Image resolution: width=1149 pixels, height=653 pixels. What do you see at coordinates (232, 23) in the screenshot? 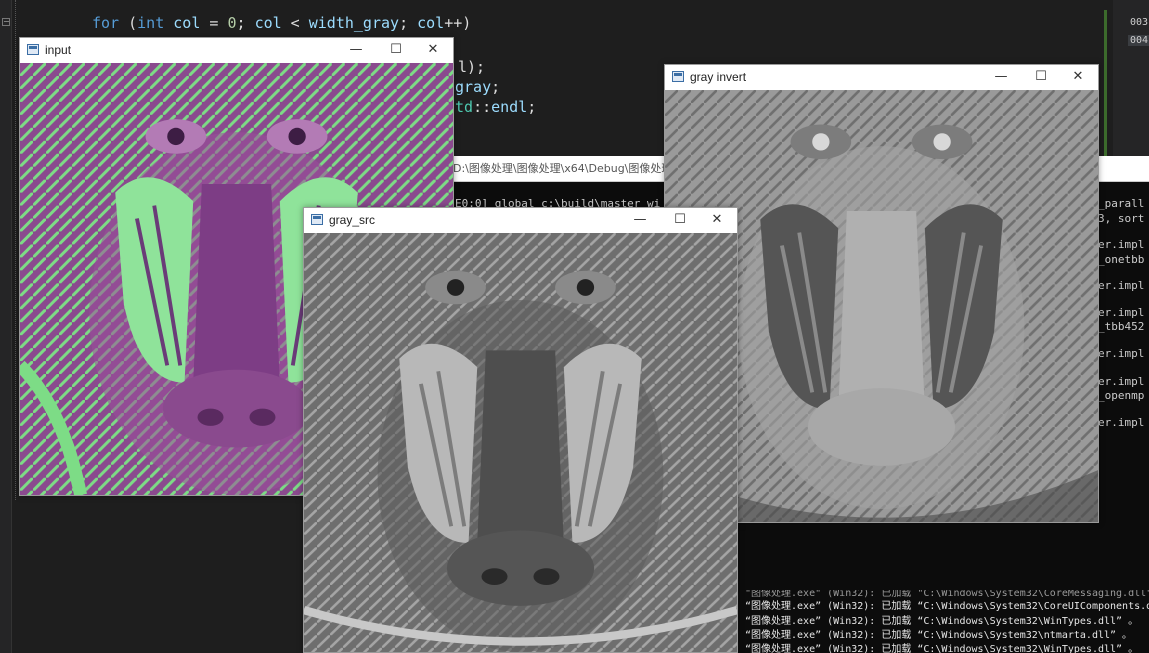
I see `code-token: 0` at bounding box center [232, 23].